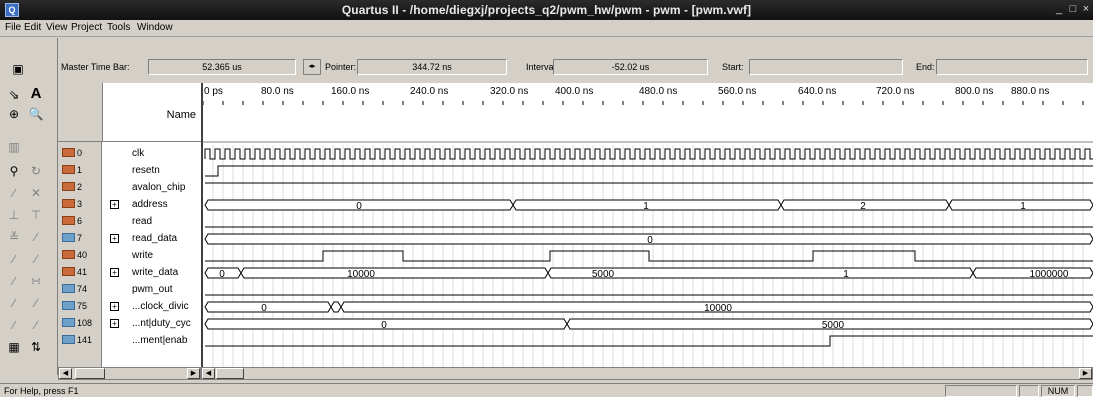  Describe the element at coordinates (129, 221) in the screenshot. I see `signal-row: 6 read` at that location.